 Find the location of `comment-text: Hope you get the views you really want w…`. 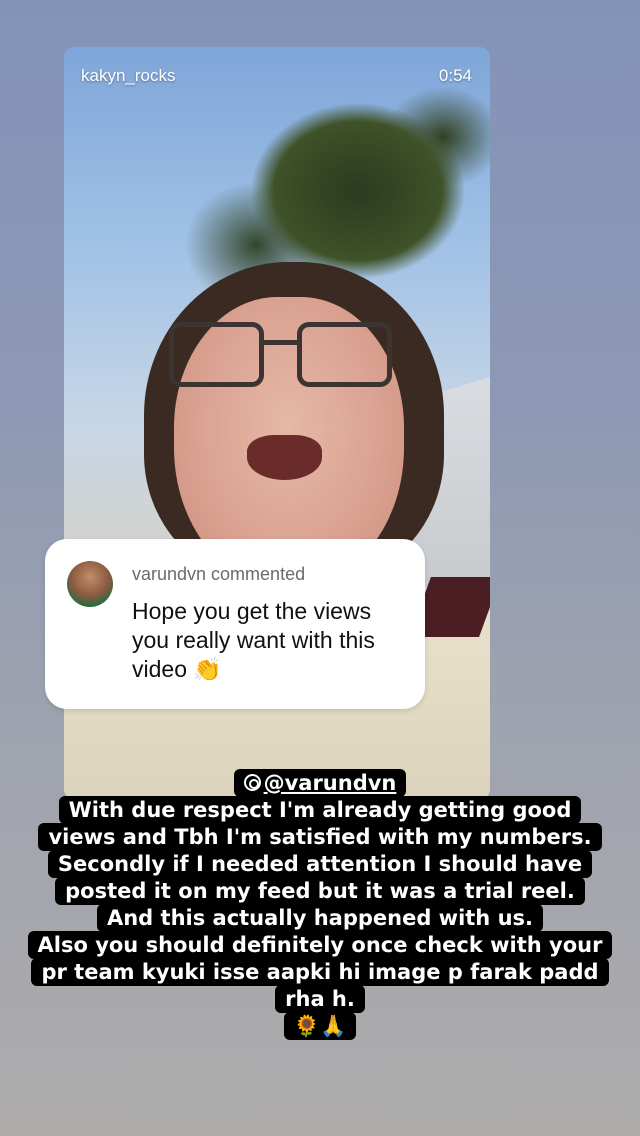

comment-text: Hope you get the views you really want w… is located at coordinates (253, 640).